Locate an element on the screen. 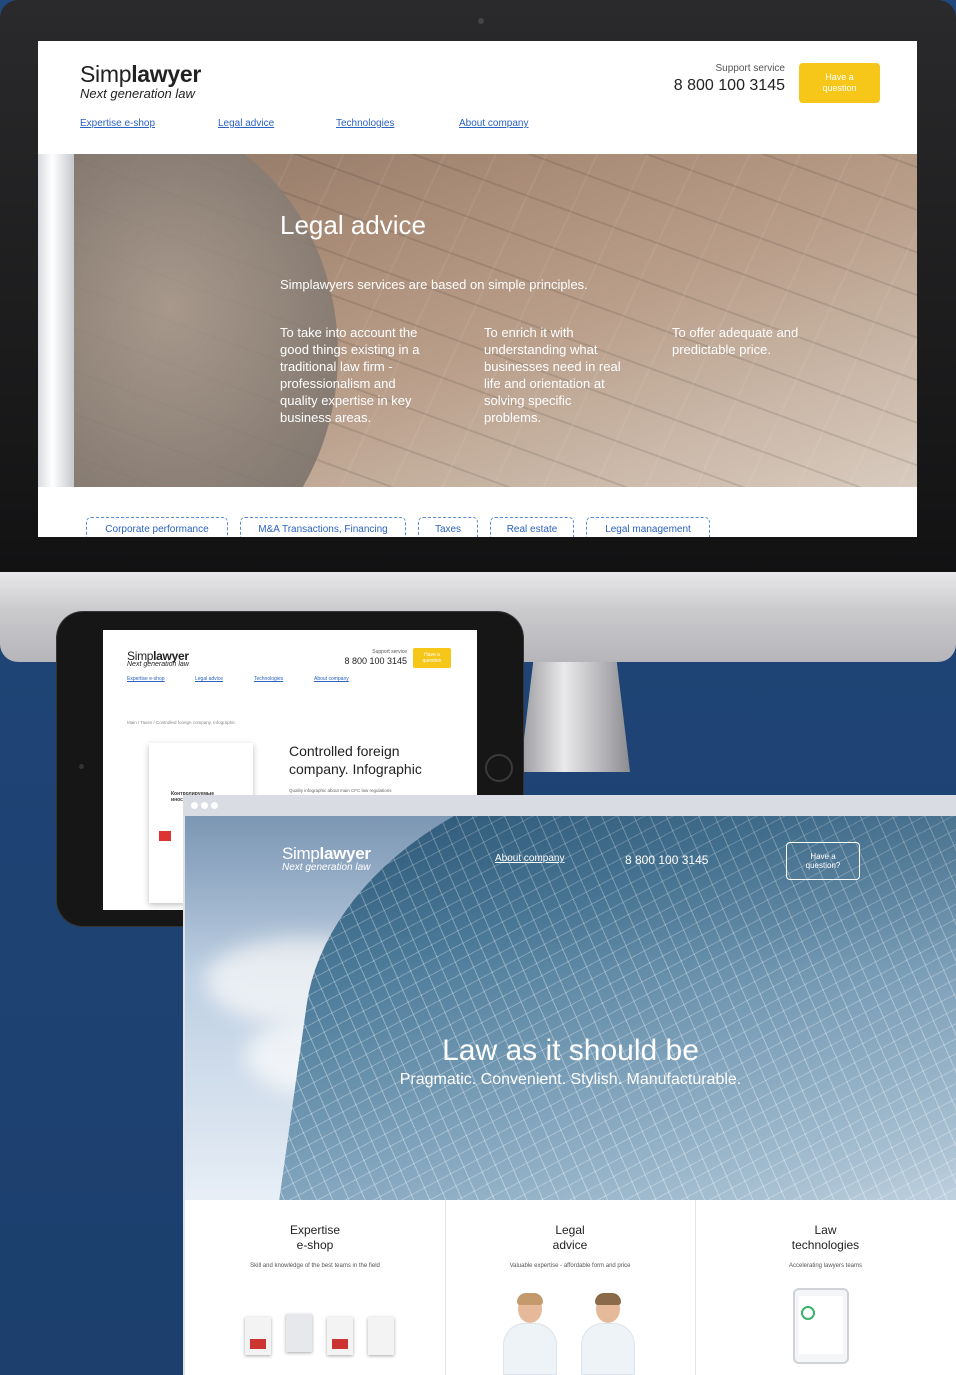  tab-real-estate: Real estate is located at coordinates (532, 527).